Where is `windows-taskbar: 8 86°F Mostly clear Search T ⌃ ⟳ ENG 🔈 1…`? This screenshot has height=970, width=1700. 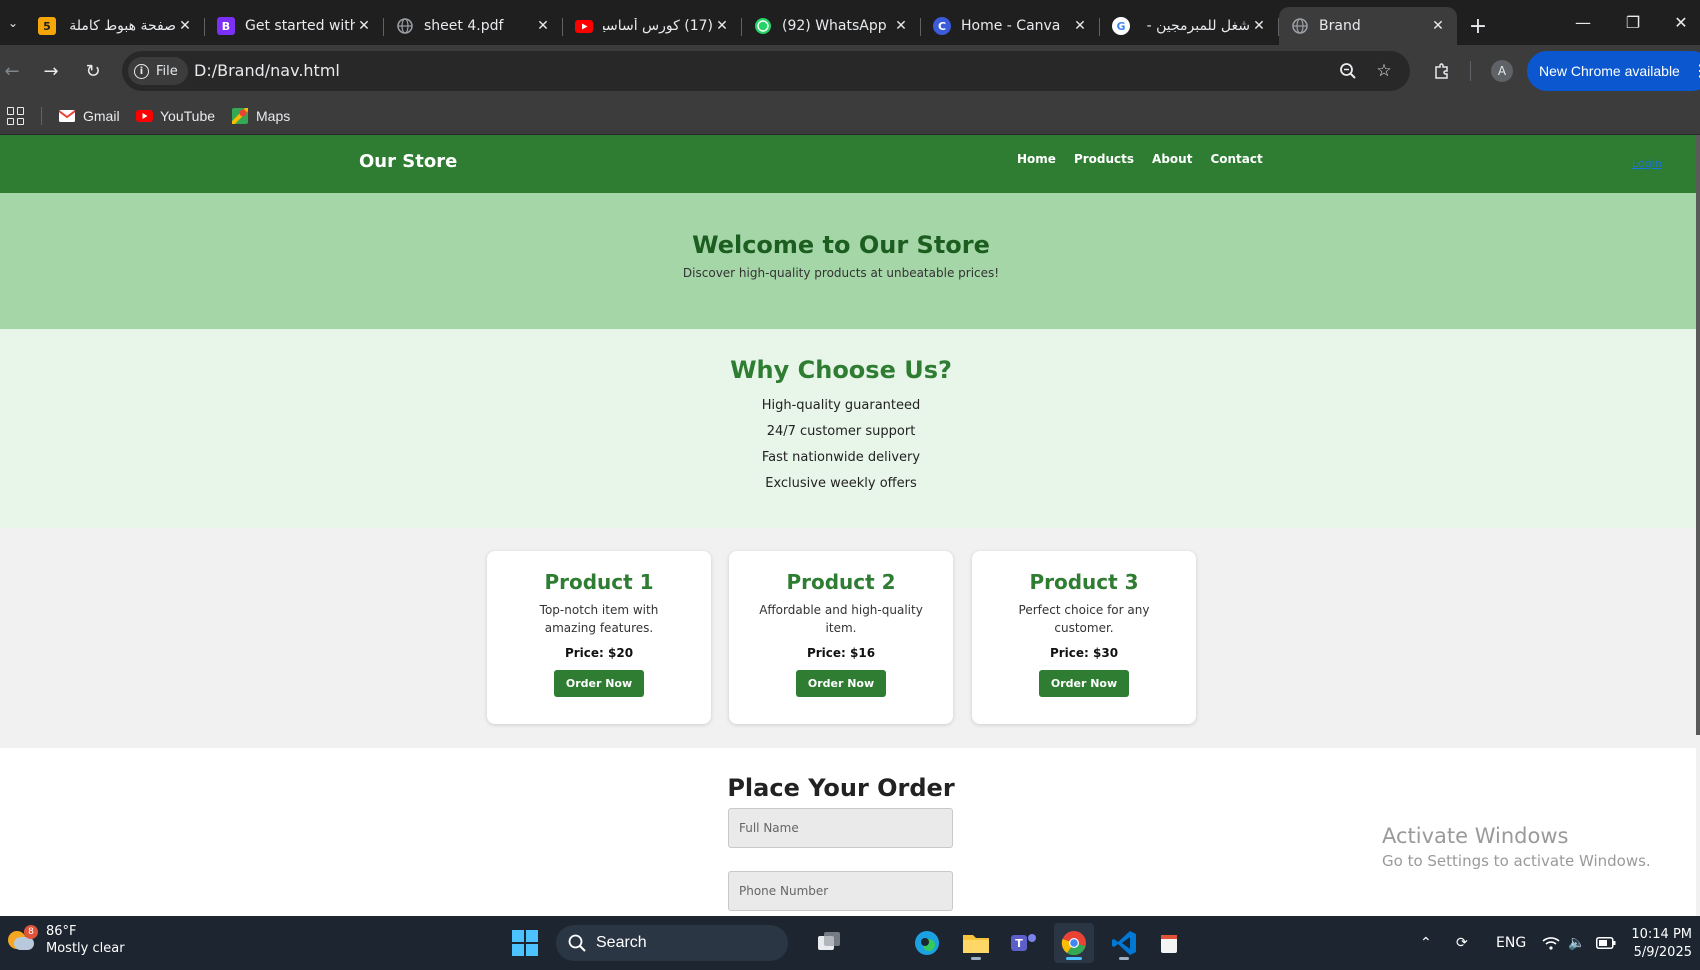
windows-taskbar: 8 86°F Mostly clear Search T ⌃ ⟳ ENG 🔈 1… is located at coordinates (850, 943).